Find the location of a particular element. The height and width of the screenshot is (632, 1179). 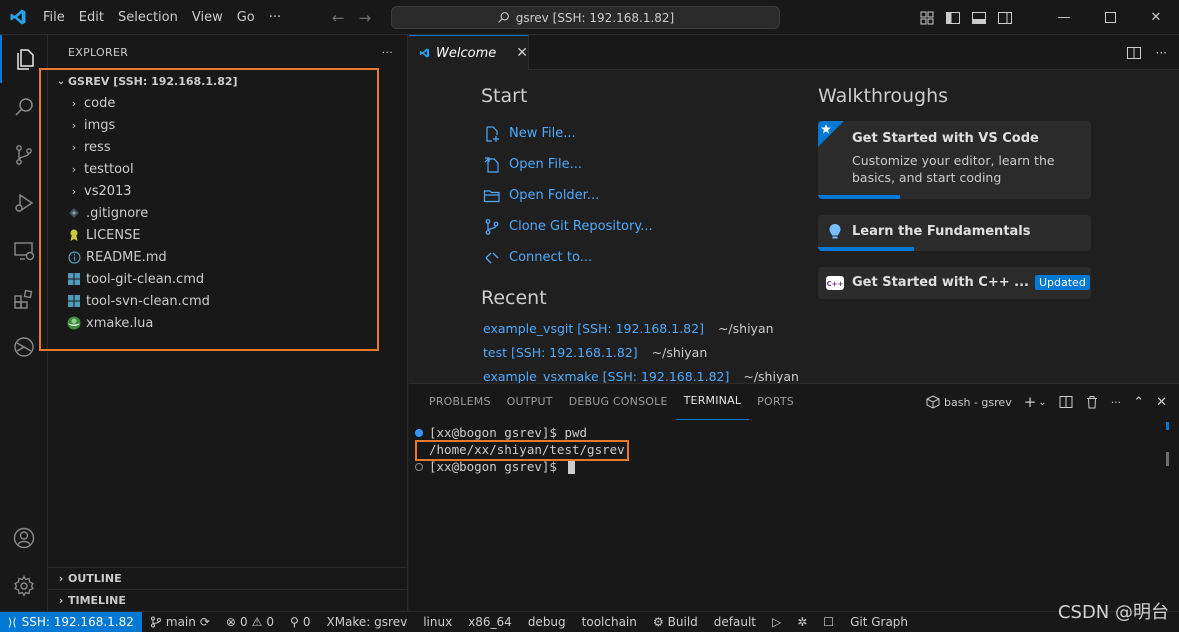

git-graph-label: Git Graph is located at coordinates (879, 622).